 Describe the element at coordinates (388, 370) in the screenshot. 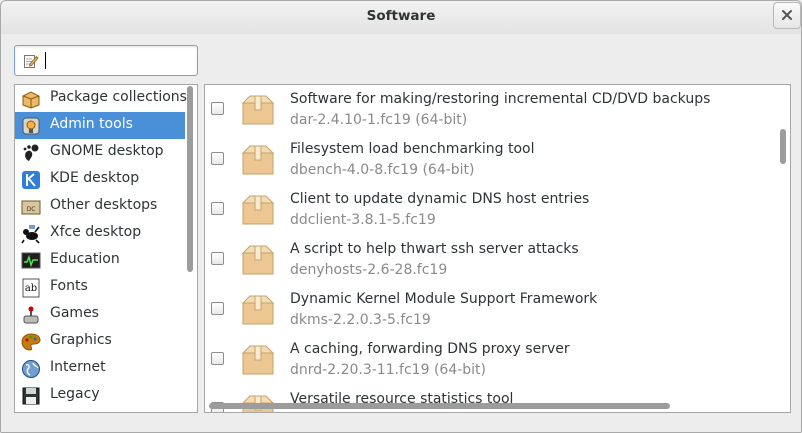

I see `package-name: dnrd-2.20.3-11.fc19 (64-bit)` at that location.